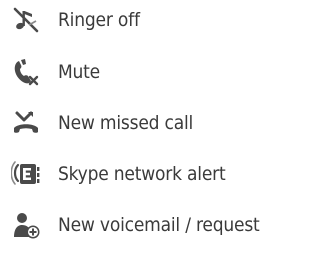  I want to click on legend-item-voicemail-request: New voicemail / request, so click(139, 225).